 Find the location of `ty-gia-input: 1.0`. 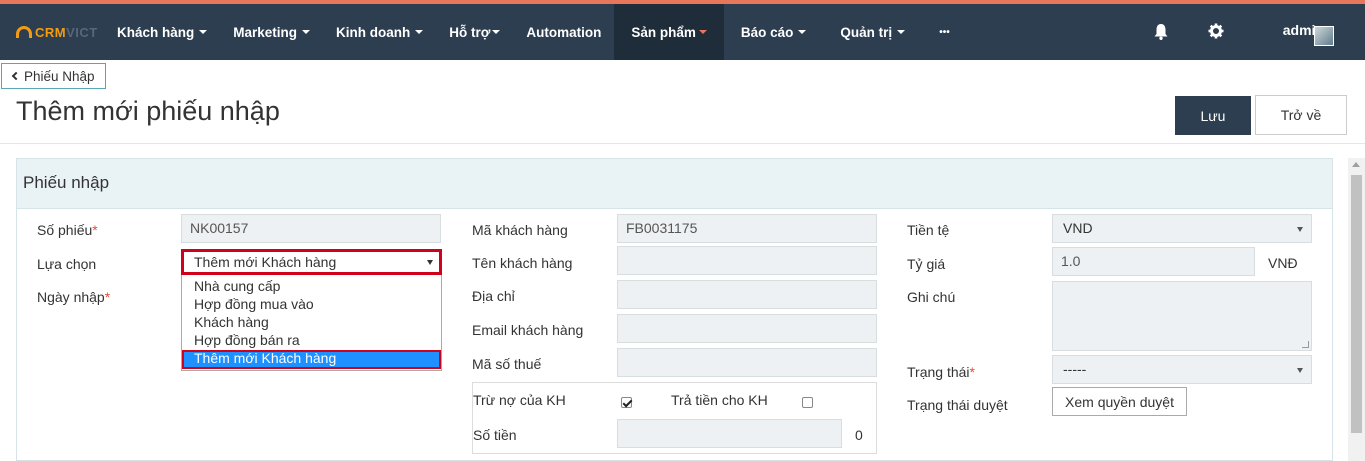

ty-gia-input: 1.0 is located at coordinates (1153, 261).